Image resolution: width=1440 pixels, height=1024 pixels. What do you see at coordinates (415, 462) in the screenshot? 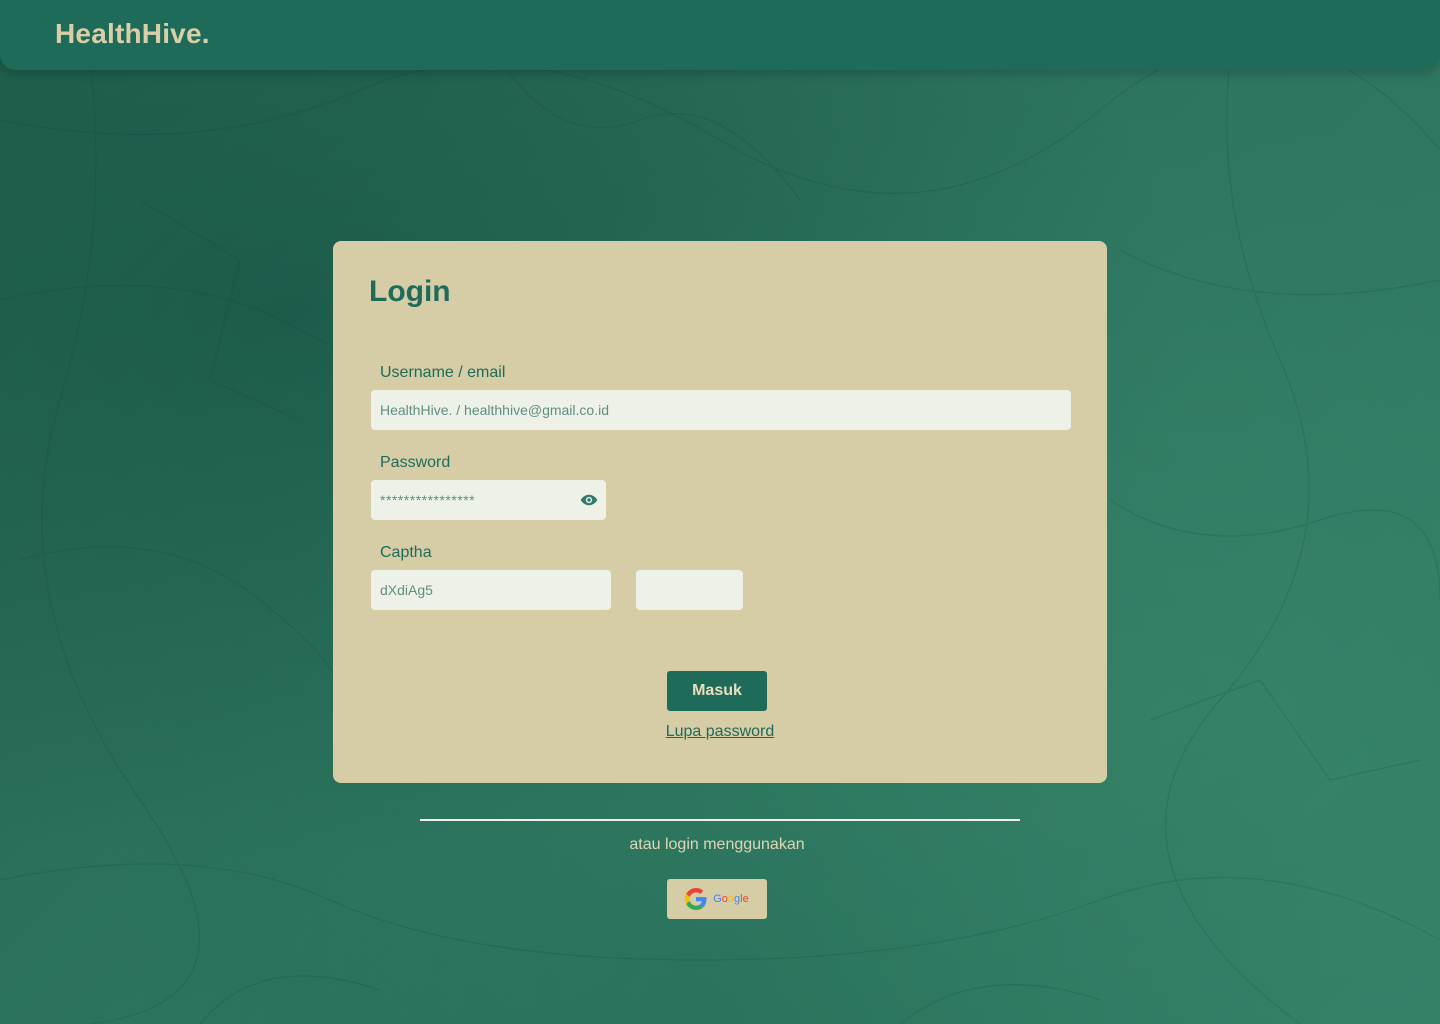
I see `password-label: Password` at bounding box center [415, 462].